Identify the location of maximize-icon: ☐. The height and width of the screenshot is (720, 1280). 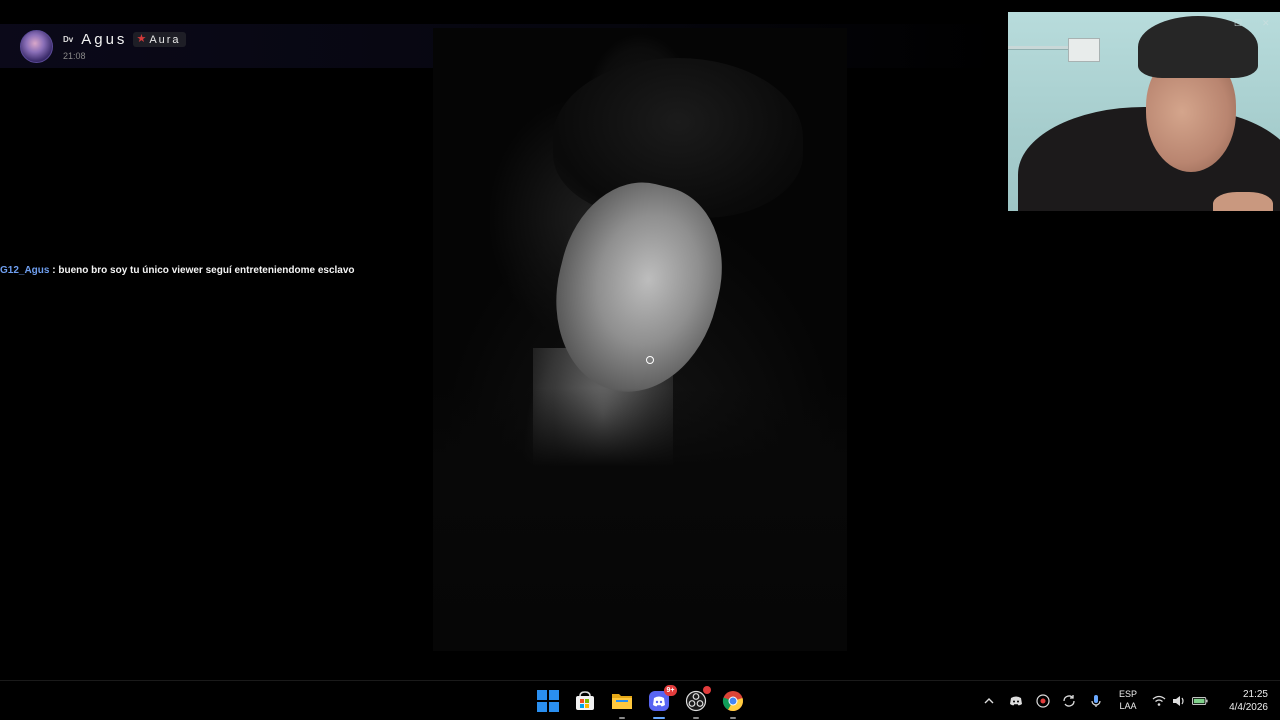
(1238, 23).